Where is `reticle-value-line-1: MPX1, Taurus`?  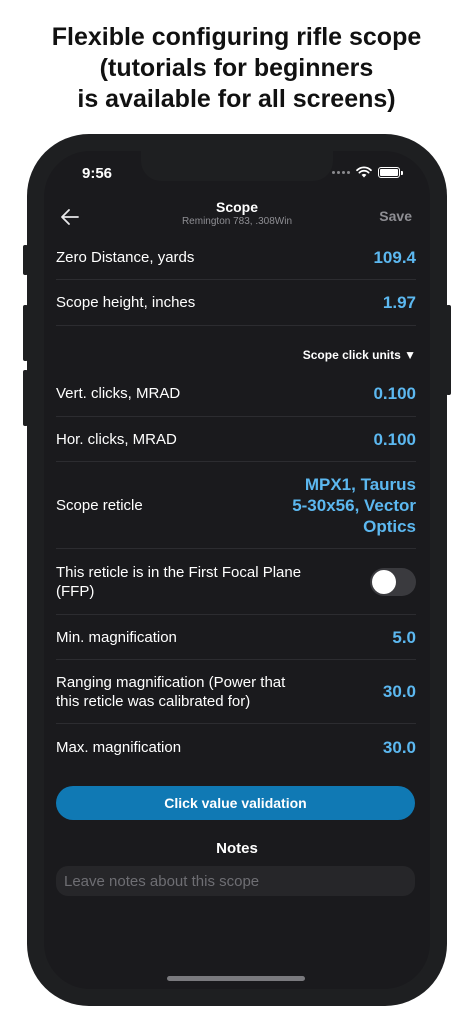
reticle-value-line-1: MPX1, Taurus is located at coordinates (360, 484).